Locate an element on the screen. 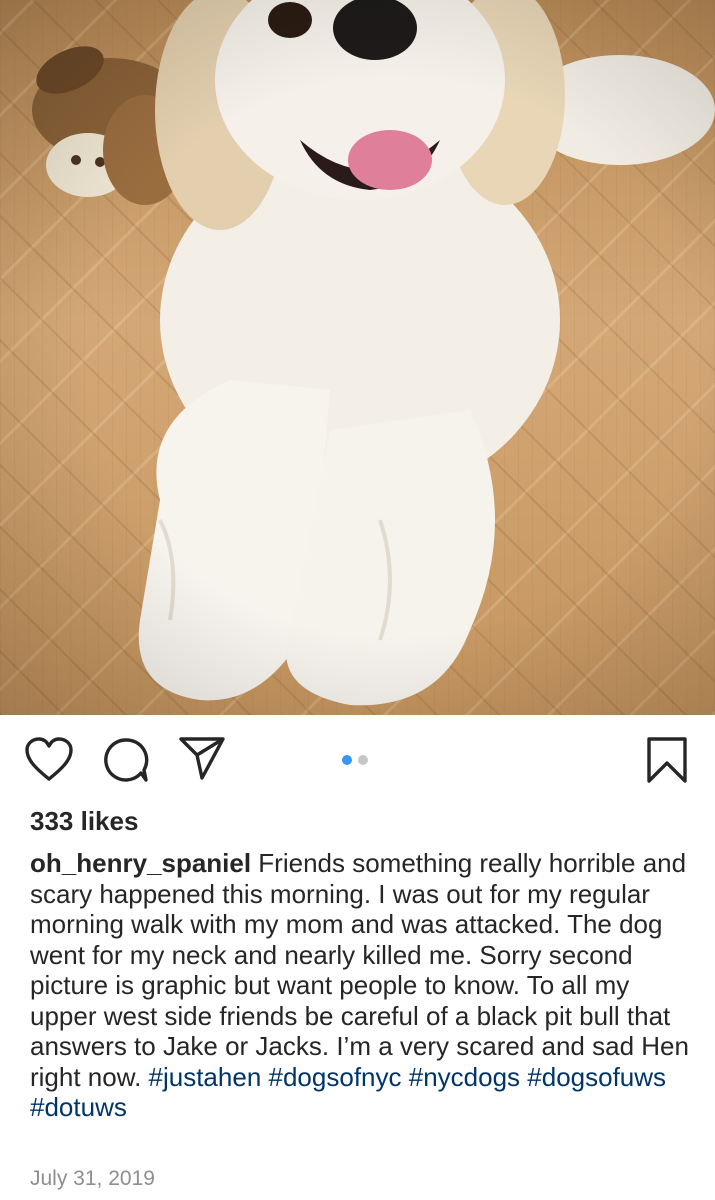 The width and height of the screenshot is (715, 1200). hashtag-link: #nycdogs is located at coordinates (464, 1077).